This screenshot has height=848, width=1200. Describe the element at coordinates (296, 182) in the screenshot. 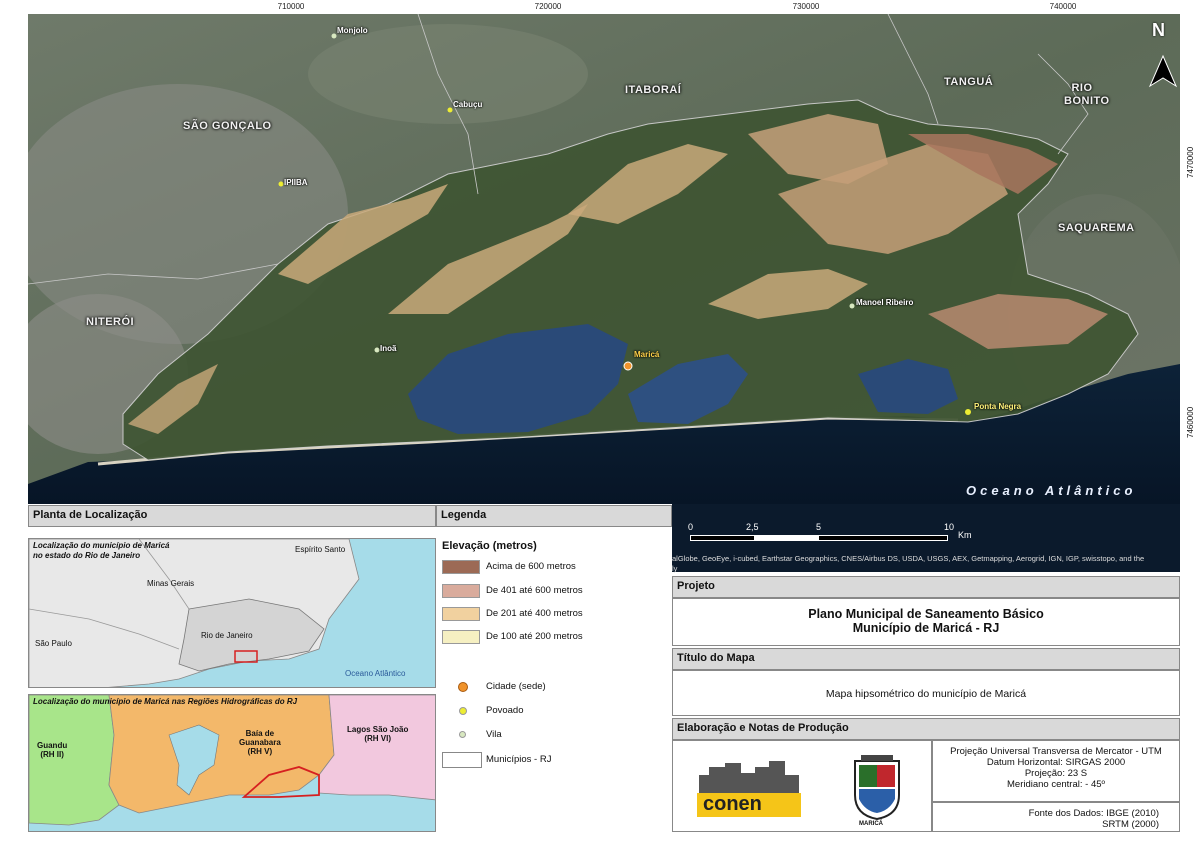

I see `place-label: IPIIBA` at that location.